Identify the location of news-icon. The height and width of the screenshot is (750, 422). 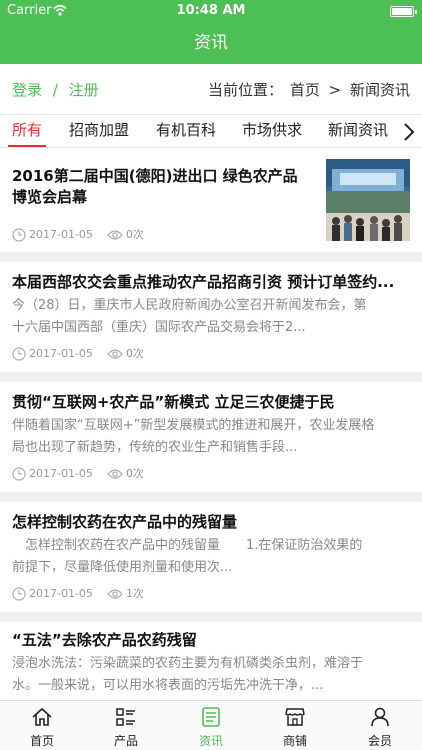
(211, 717).